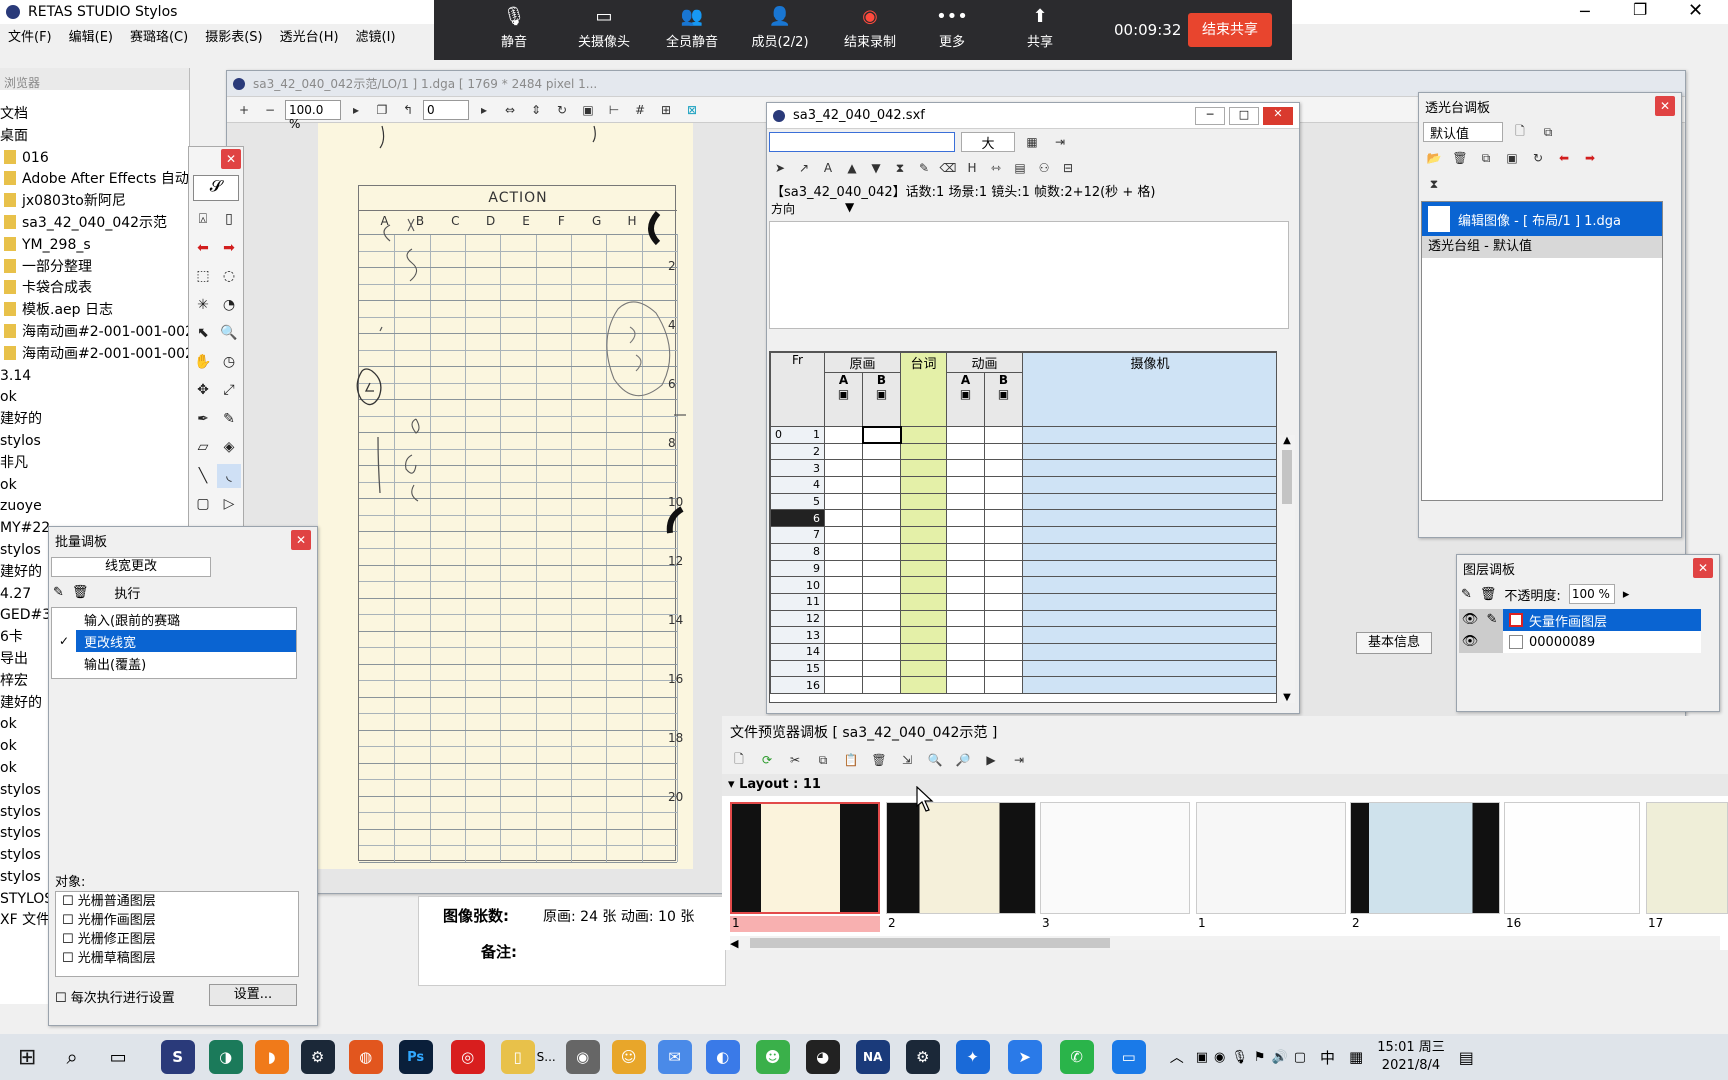 Image resolution: width=1728 pixels, height=1080 pixels. Describe the element at coordinates (317, 1057) in the screenshot. I see `steam-task-icon: ⚙` at that location.